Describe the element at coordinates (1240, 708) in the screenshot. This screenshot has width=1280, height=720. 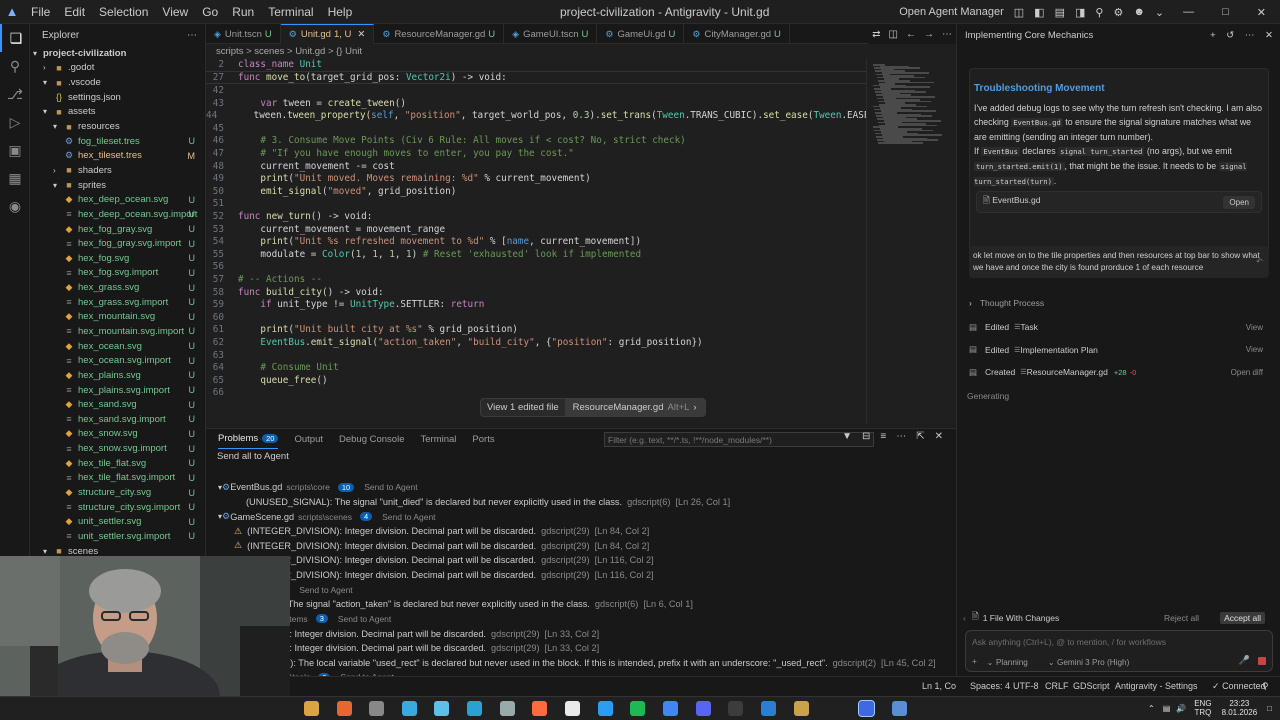
I see `clock: 23:23 8.01.2026` at that location.